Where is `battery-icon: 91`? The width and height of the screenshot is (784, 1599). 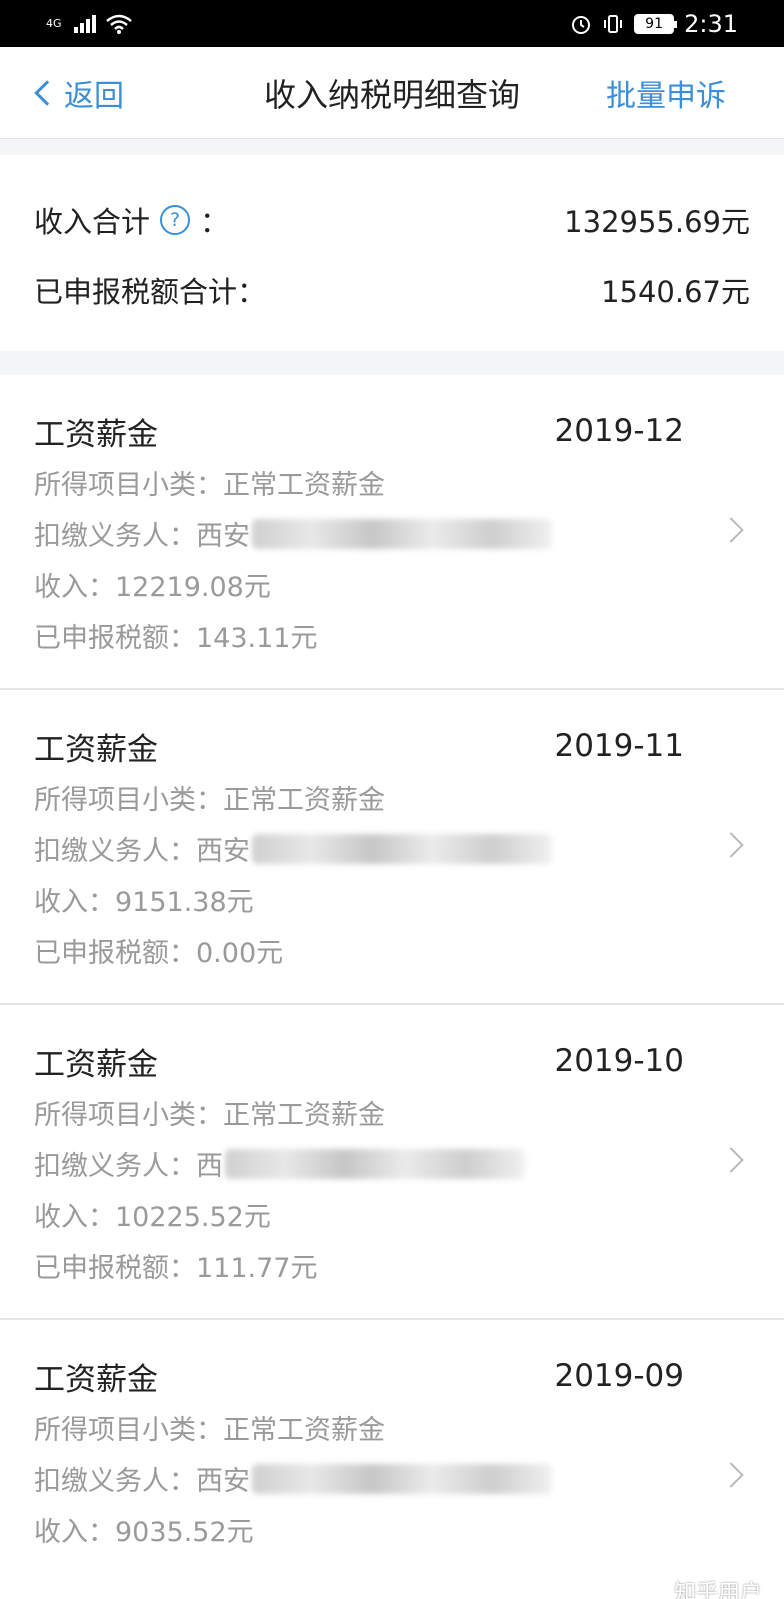
battery-icon: 91 is located at coordinates (656, 23).